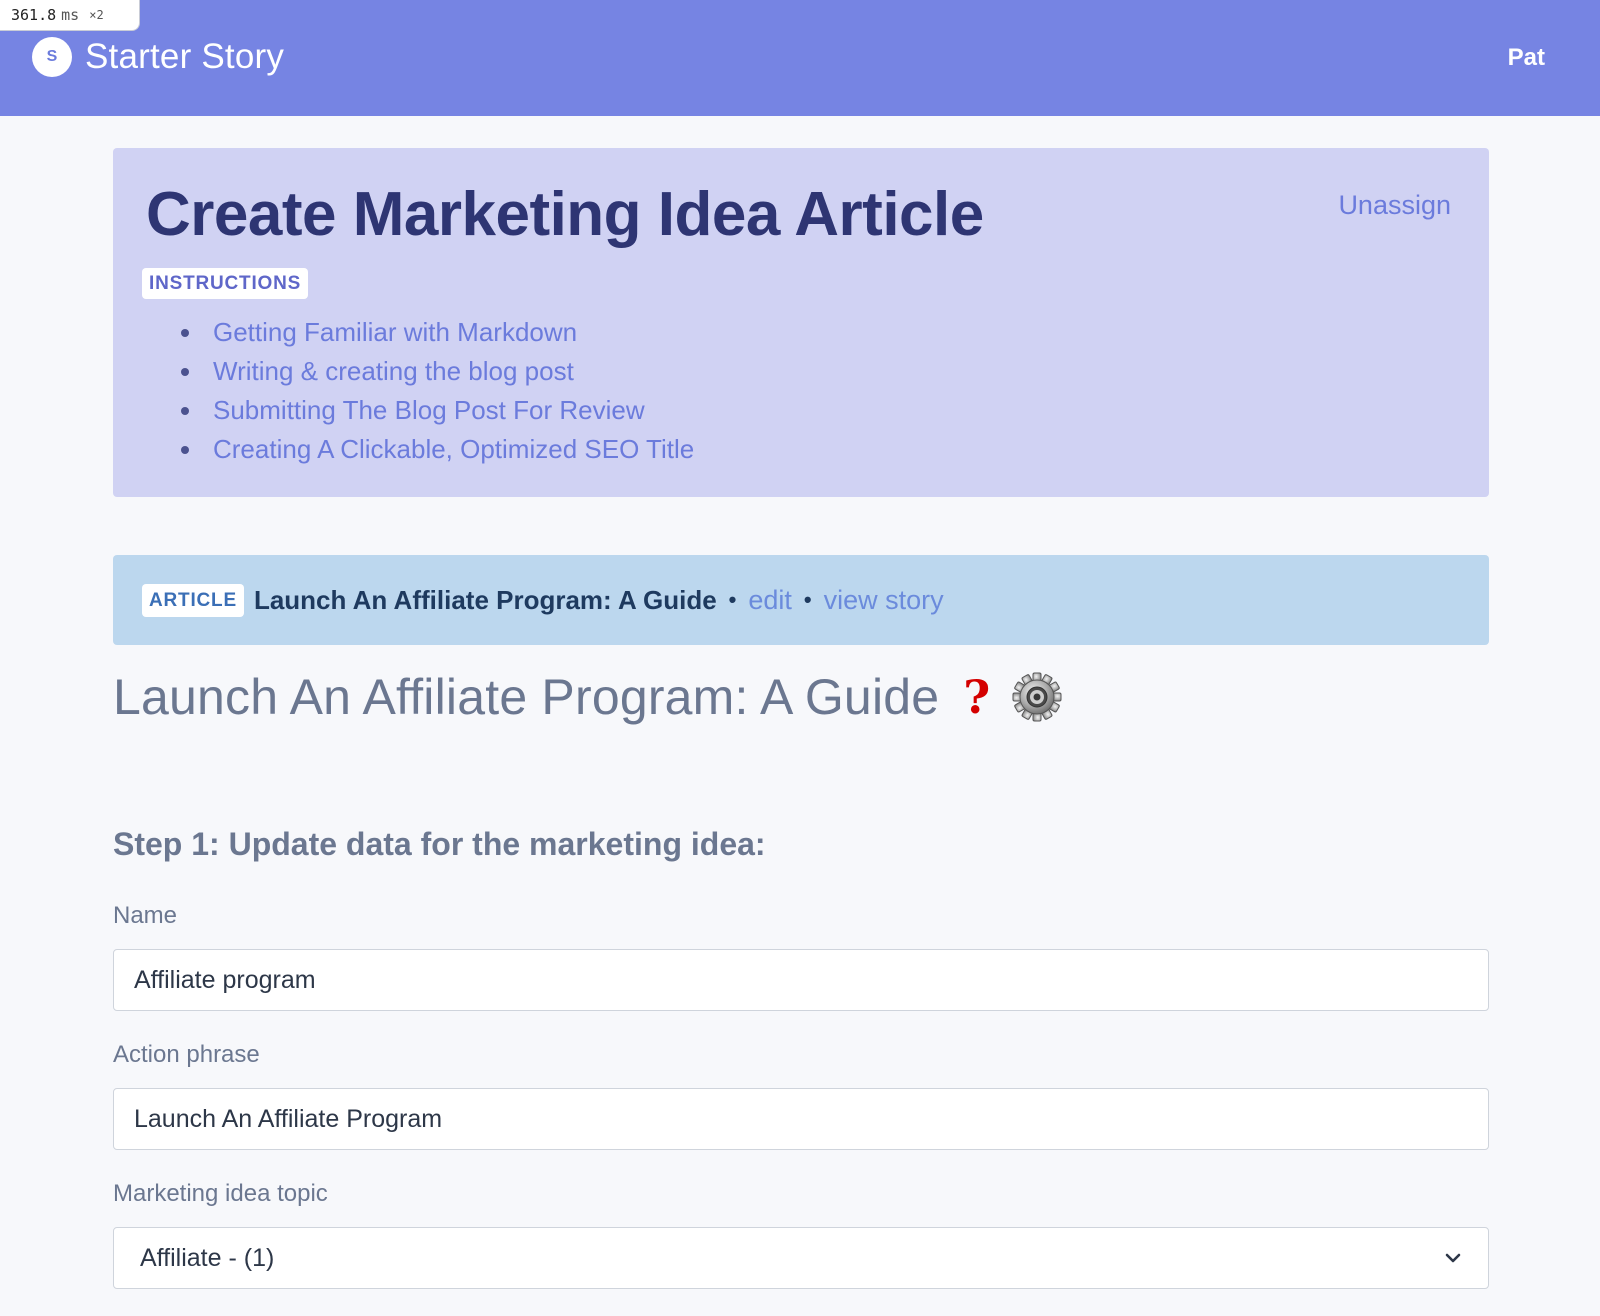 The width and height of the screenshot is (1600, 1316). I want to click on user-menu: Pat, so click(1526, 58).